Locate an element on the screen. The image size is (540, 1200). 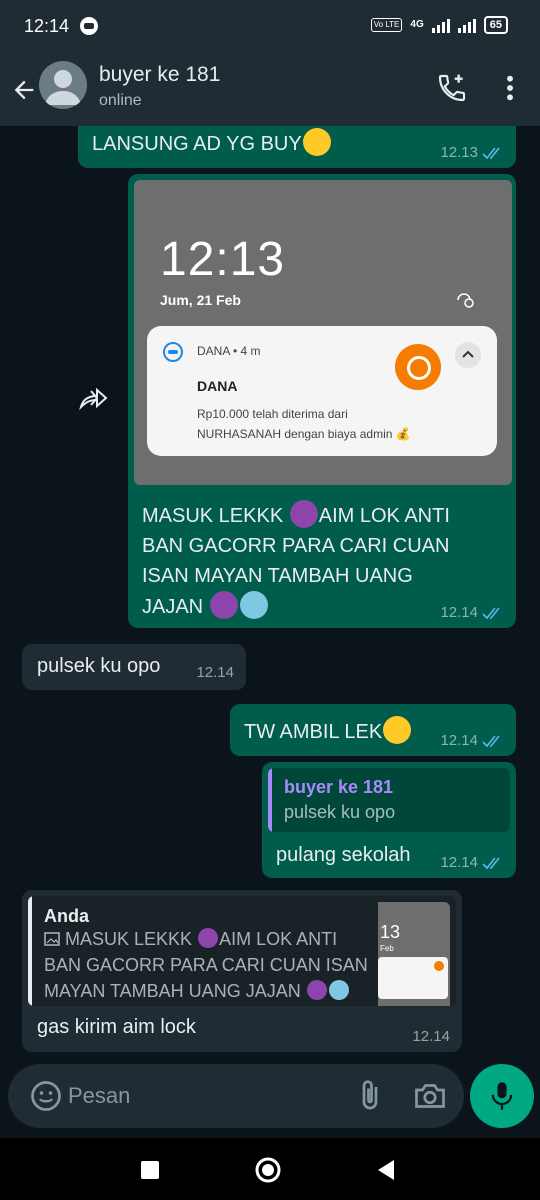
message-meta: 12.13 is located at coordinates (472, 152).